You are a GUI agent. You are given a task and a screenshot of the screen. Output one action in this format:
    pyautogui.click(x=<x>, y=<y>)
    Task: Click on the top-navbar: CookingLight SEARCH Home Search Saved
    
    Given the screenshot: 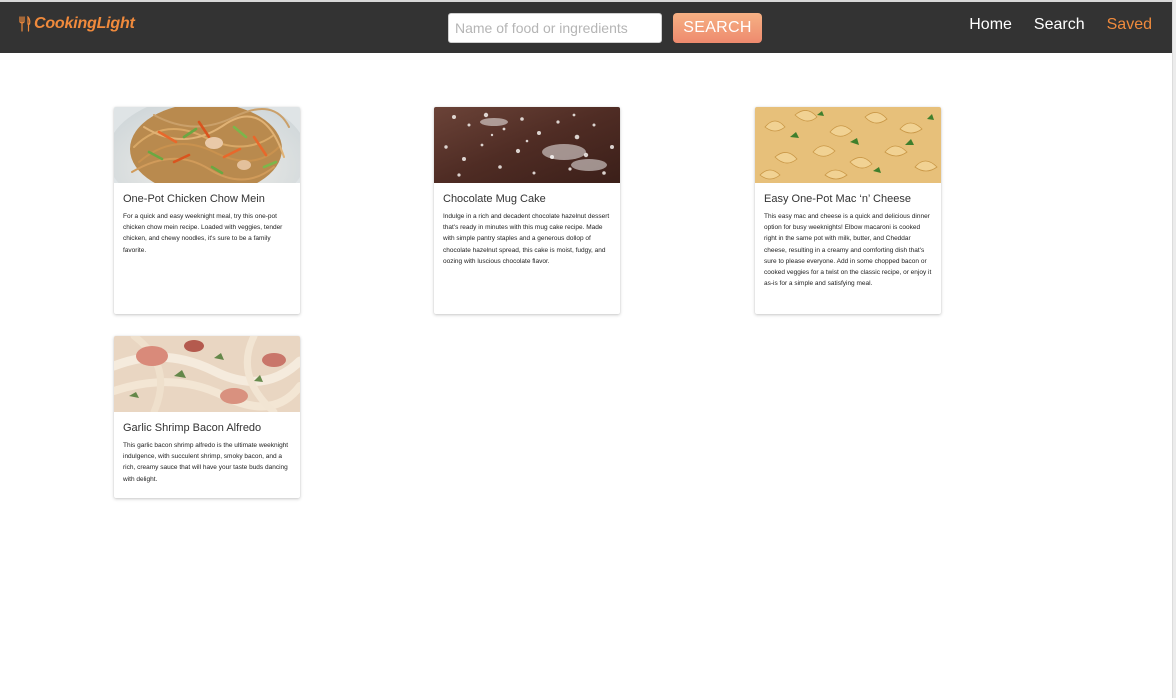 What is the action you would take?
    pyautogui.click(x=586, y=27)
    